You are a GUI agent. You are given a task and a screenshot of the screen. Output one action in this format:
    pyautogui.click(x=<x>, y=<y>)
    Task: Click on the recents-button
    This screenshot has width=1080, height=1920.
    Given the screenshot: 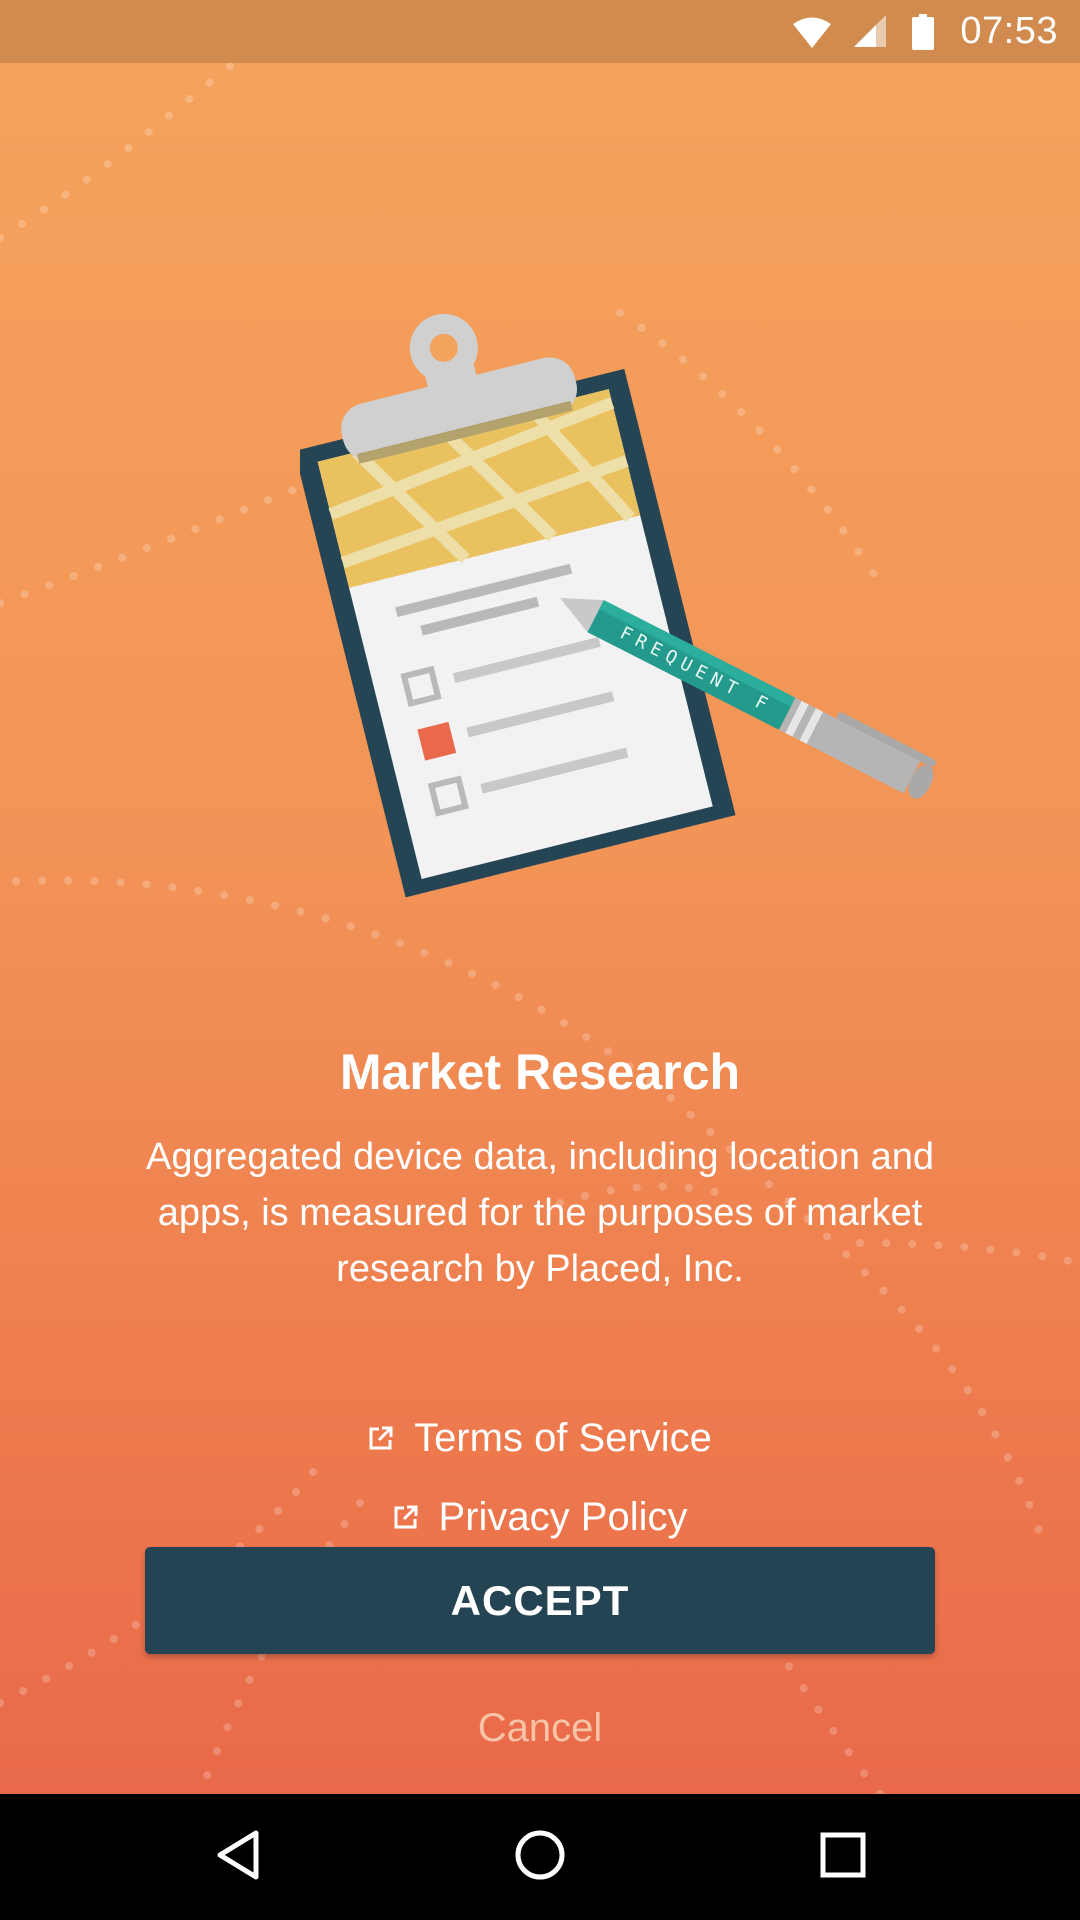 What is the action you would take?
    pyautogui.click(x=843, y=1857)
    